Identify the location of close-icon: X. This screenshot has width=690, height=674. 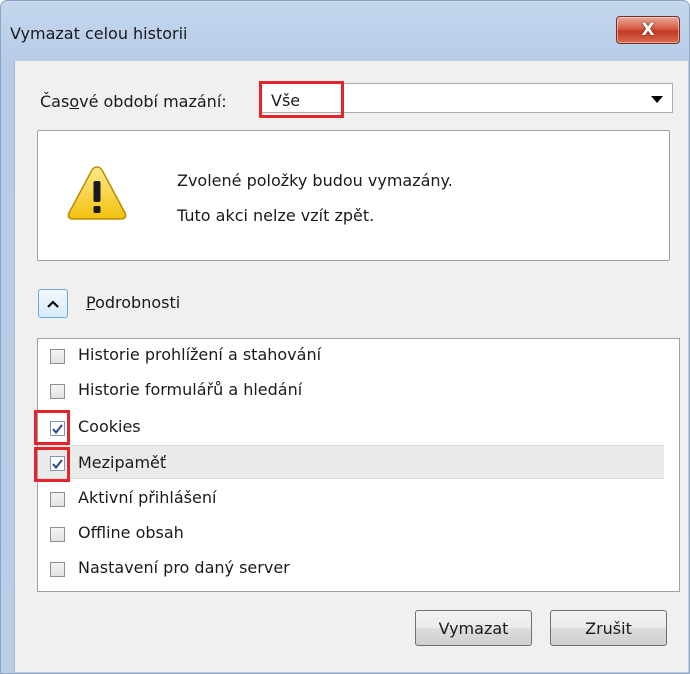
(648, 30).